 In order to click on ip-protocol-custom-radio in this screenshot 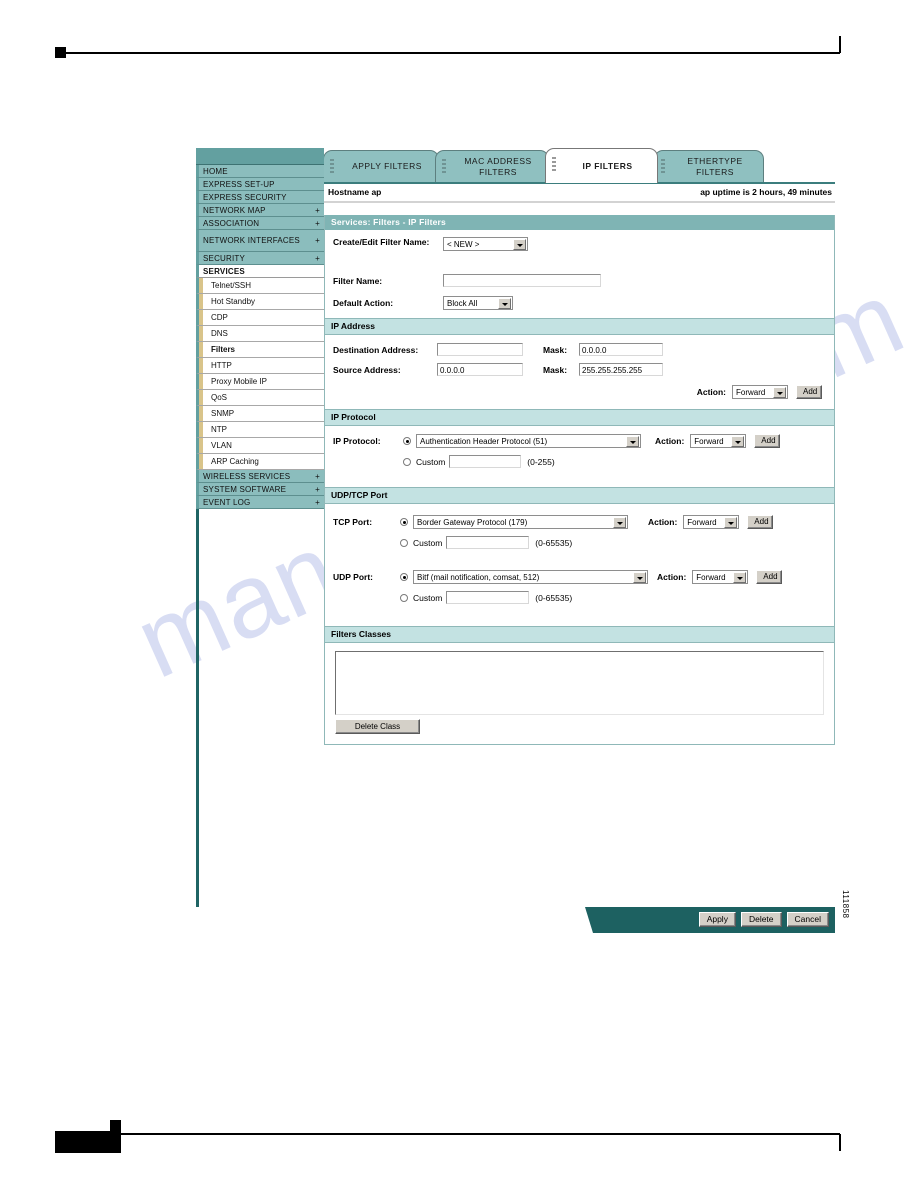, I will do `click(407, 461)`.